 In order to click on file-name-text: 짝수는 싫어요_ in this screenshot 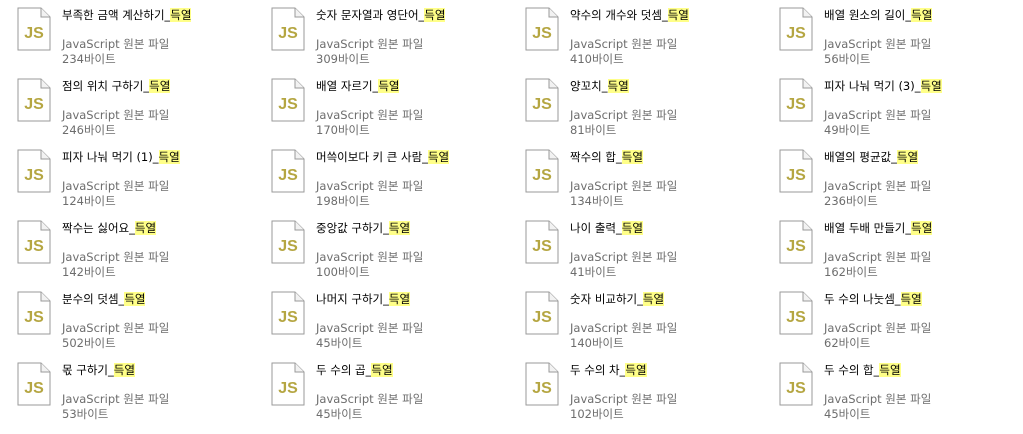, I will do `click(98, 228)`.